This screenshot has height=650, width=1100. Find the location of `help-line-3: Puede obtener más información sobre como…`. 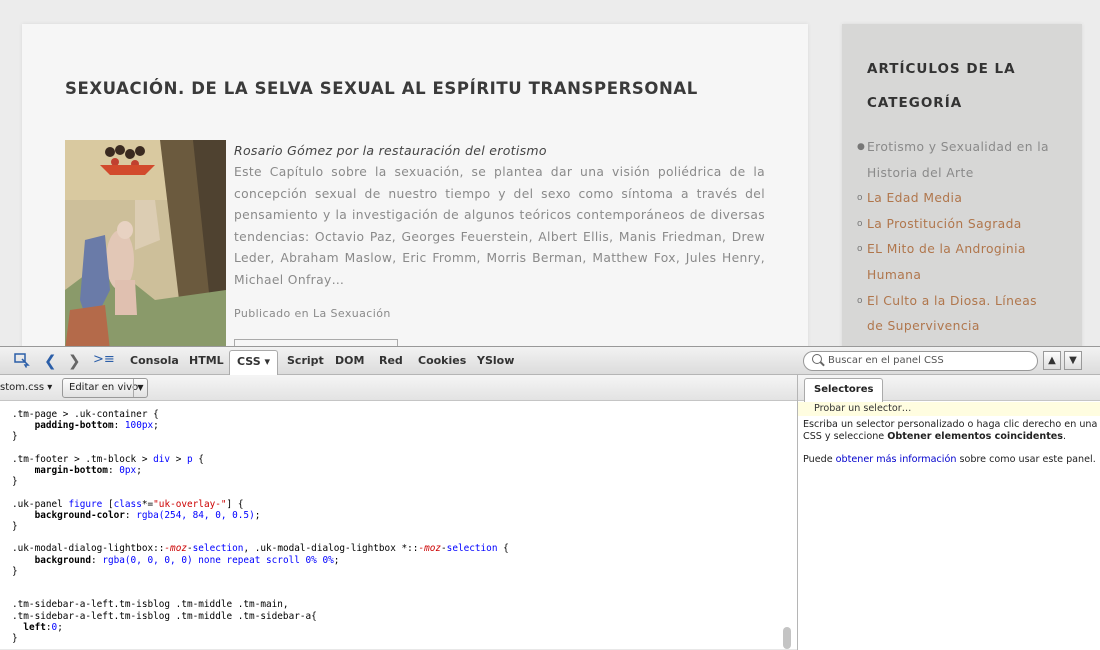

help-line-3: Puede obtener más información sobre como… is located at coordinates (951, 460).